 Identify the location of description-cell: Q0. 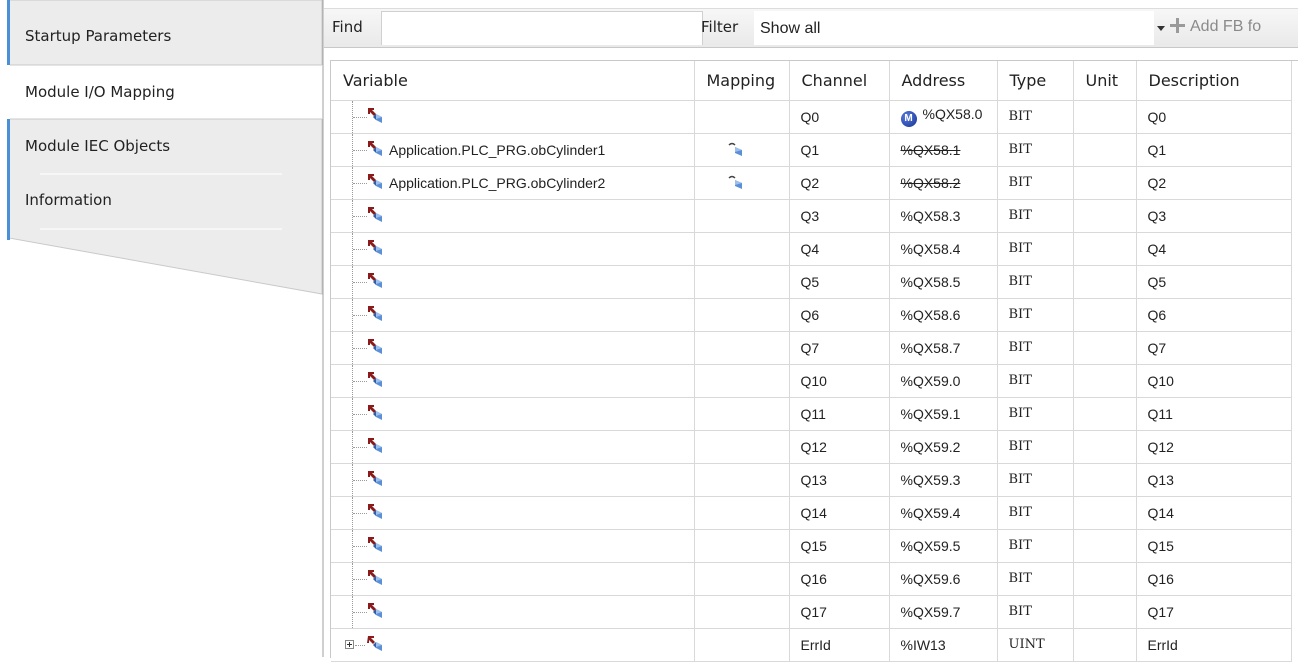
(1214, 117).